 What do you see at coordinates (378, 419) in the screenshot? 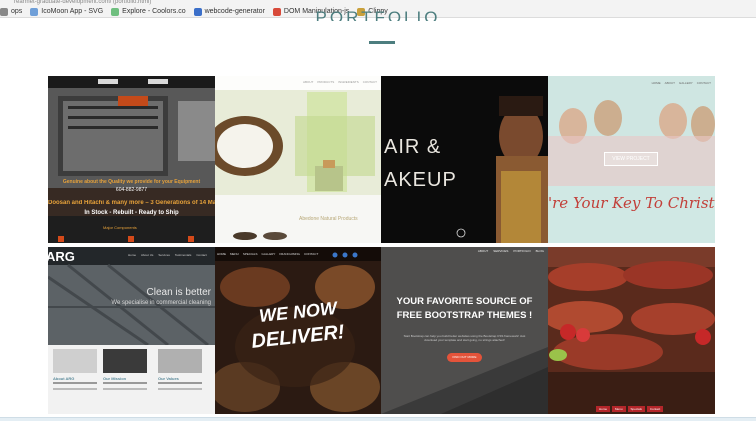
I see `page-bottom-edge` at bounding box center [378, 419].